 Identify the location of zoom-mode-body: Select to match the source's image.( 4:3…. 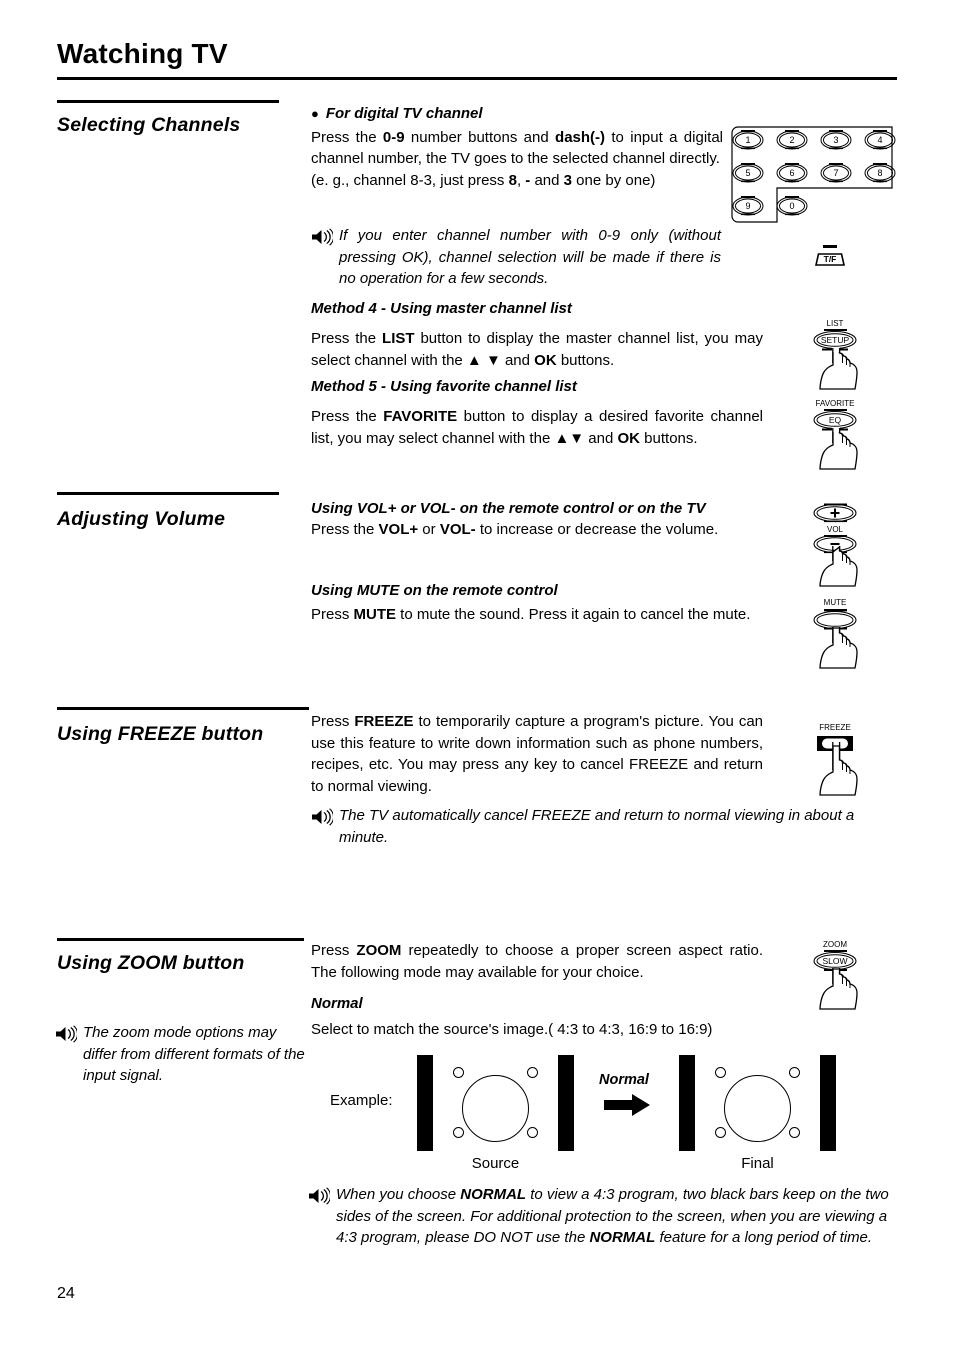
(512, 1029).